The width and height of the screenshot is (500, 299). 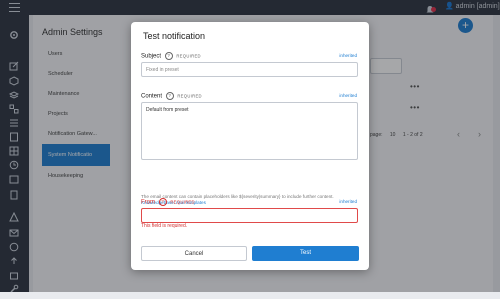 What do you see at coordinates (168, 202) in the screenshot?
I see `from-label: From ? REQUIRED` at bounding box center [168, 202].